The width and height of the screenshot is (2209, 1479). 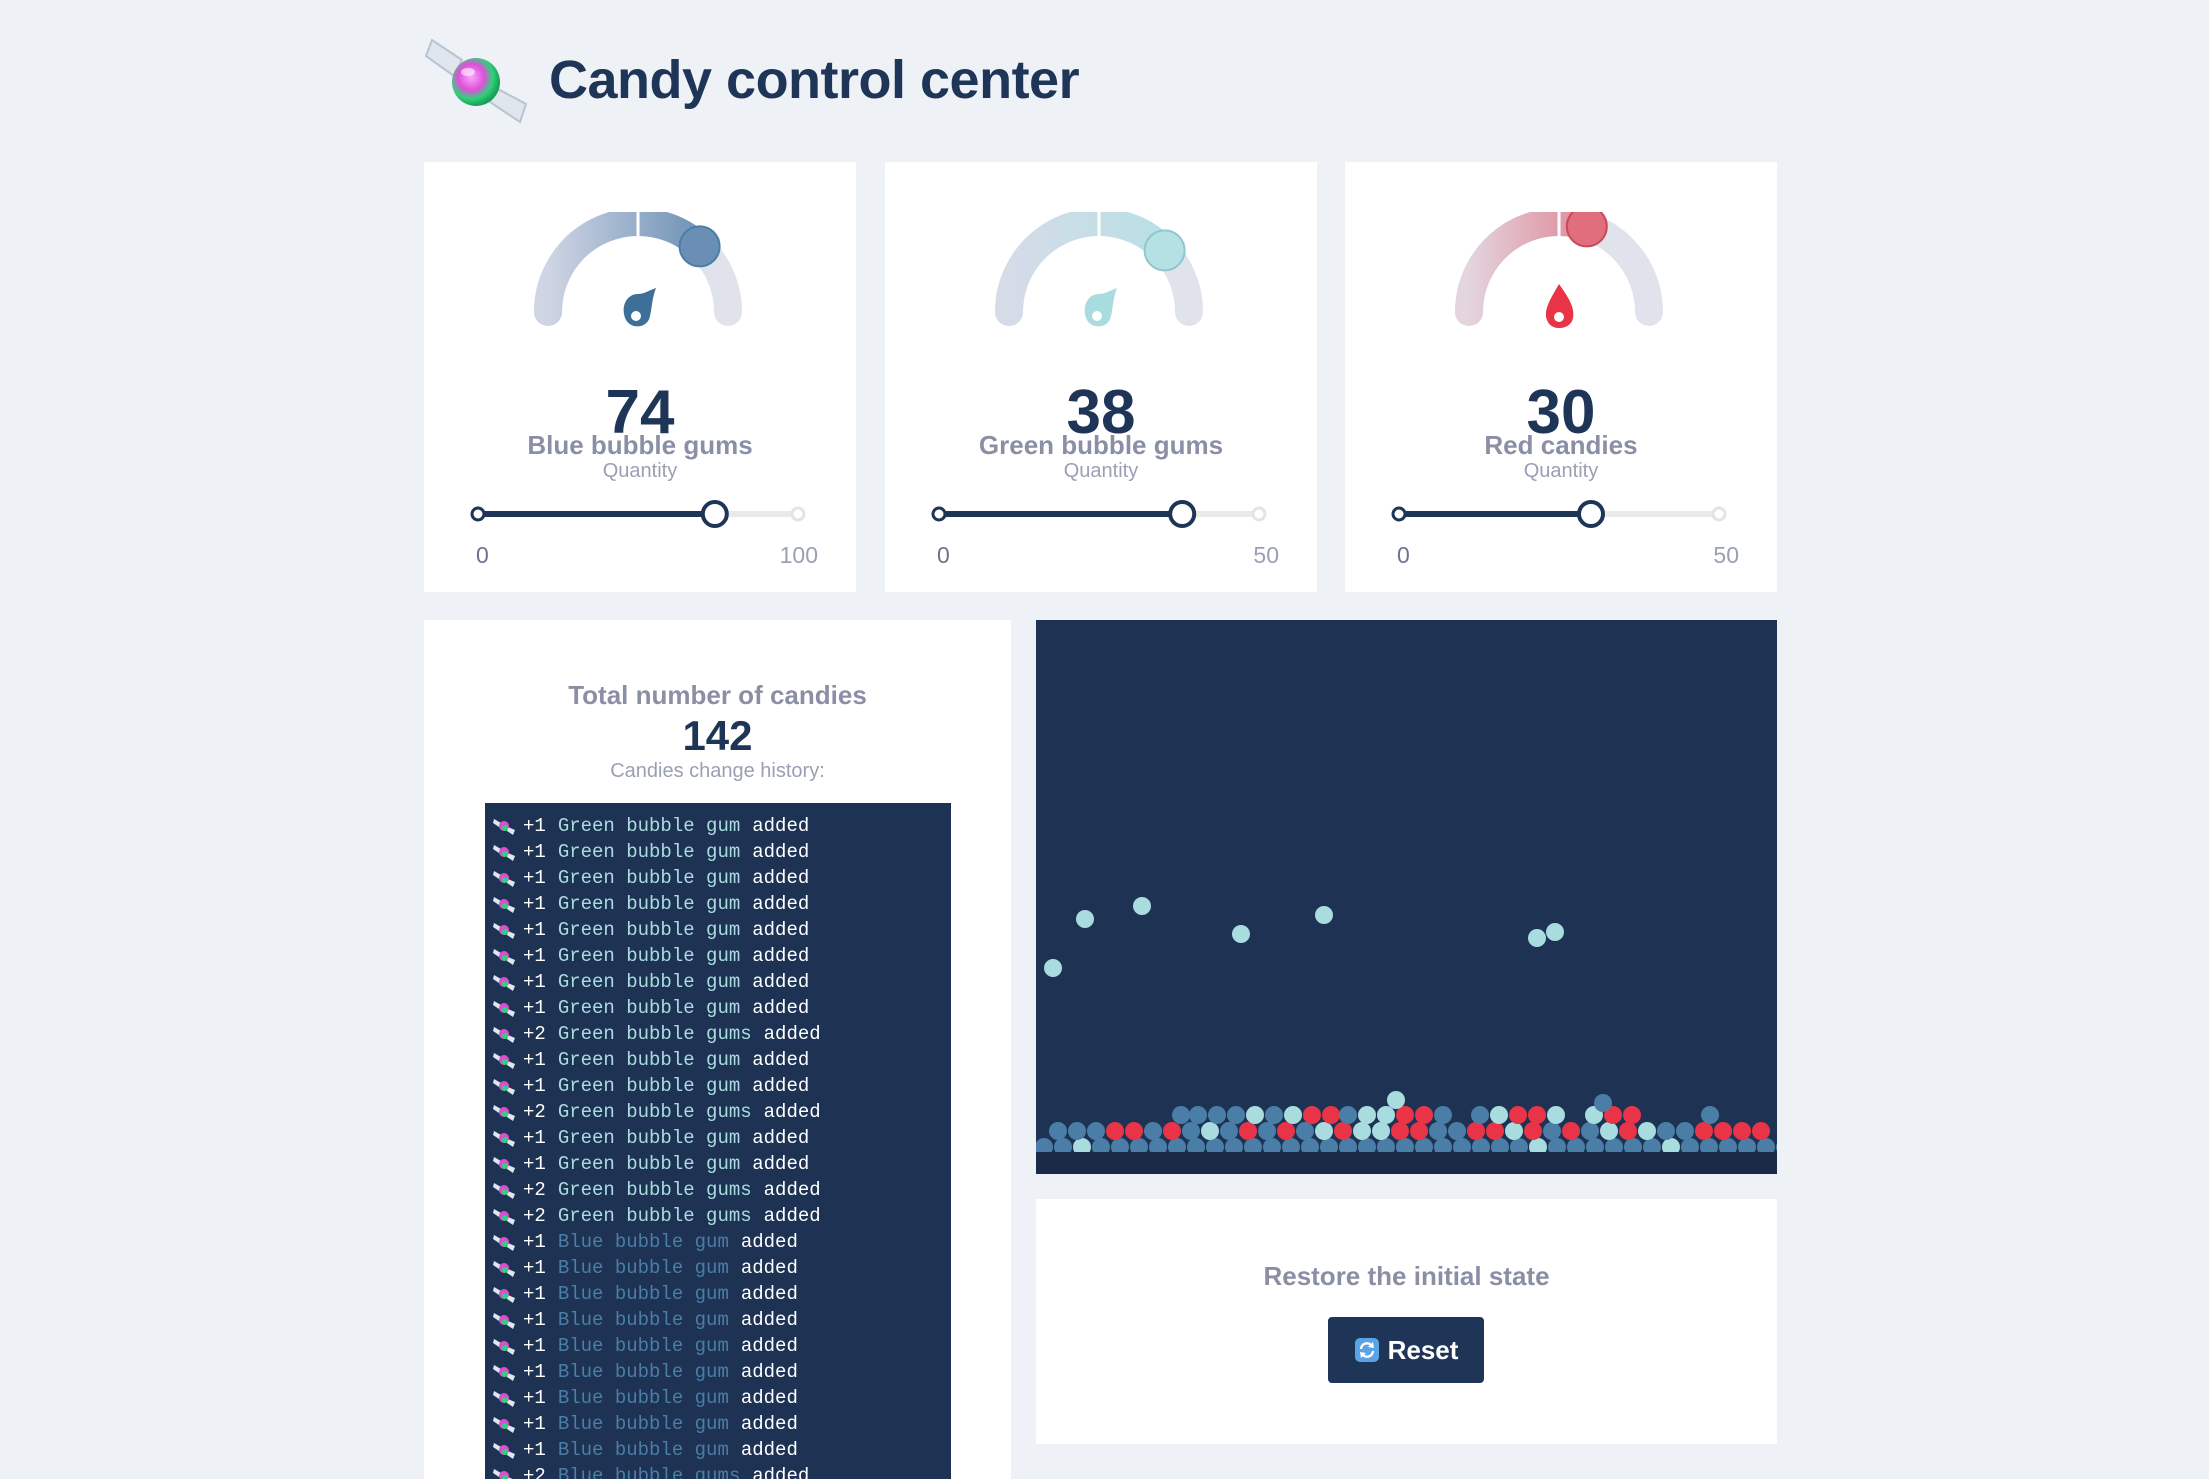 I want to click on history-qty: +2, so click(x=534, y=1472).